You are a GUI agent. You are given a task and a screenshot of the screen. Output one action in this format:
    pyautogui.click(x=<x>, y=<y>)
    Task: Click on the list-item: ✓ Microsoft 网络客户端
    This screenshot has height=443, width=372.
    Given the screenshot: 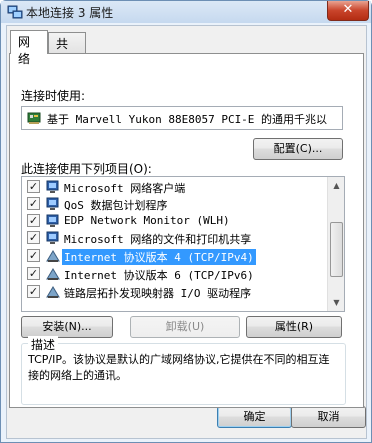 What is the action you would take?
    pyautogui.click(x=174, y=187)
    